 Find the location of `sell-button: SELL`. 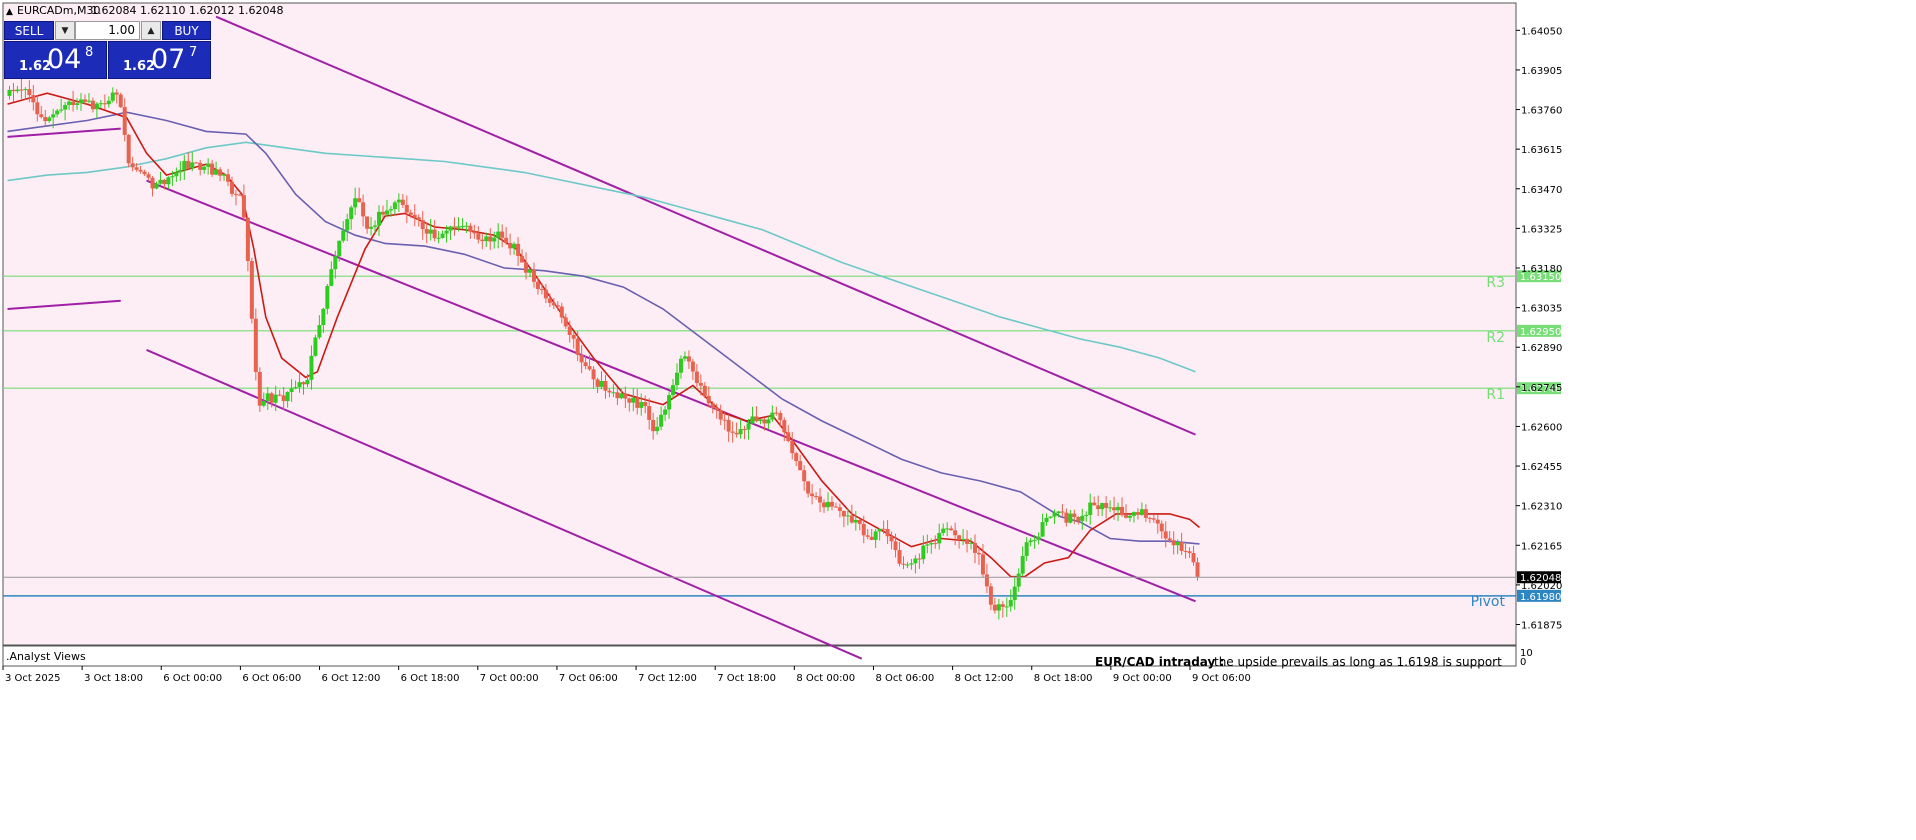

sell-button: SELL is located at coordinates (29, 30).